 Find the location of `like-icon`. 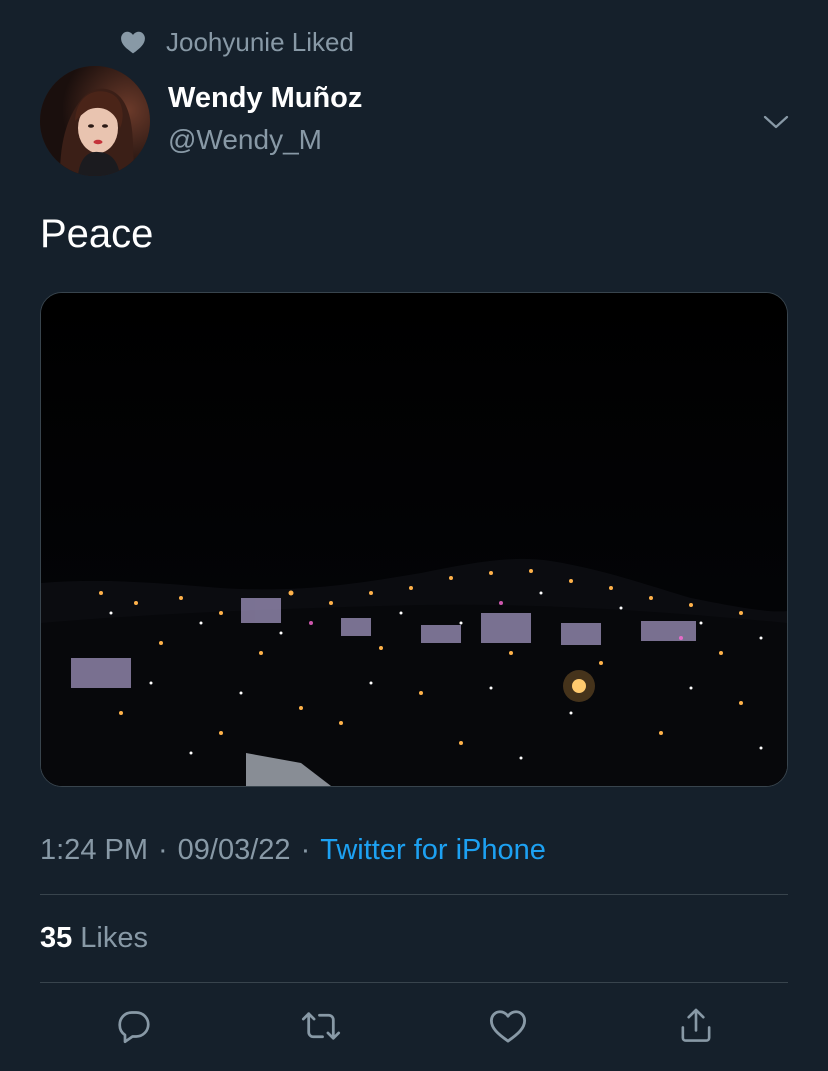

like-icon is located at coordinates (508, 1026).